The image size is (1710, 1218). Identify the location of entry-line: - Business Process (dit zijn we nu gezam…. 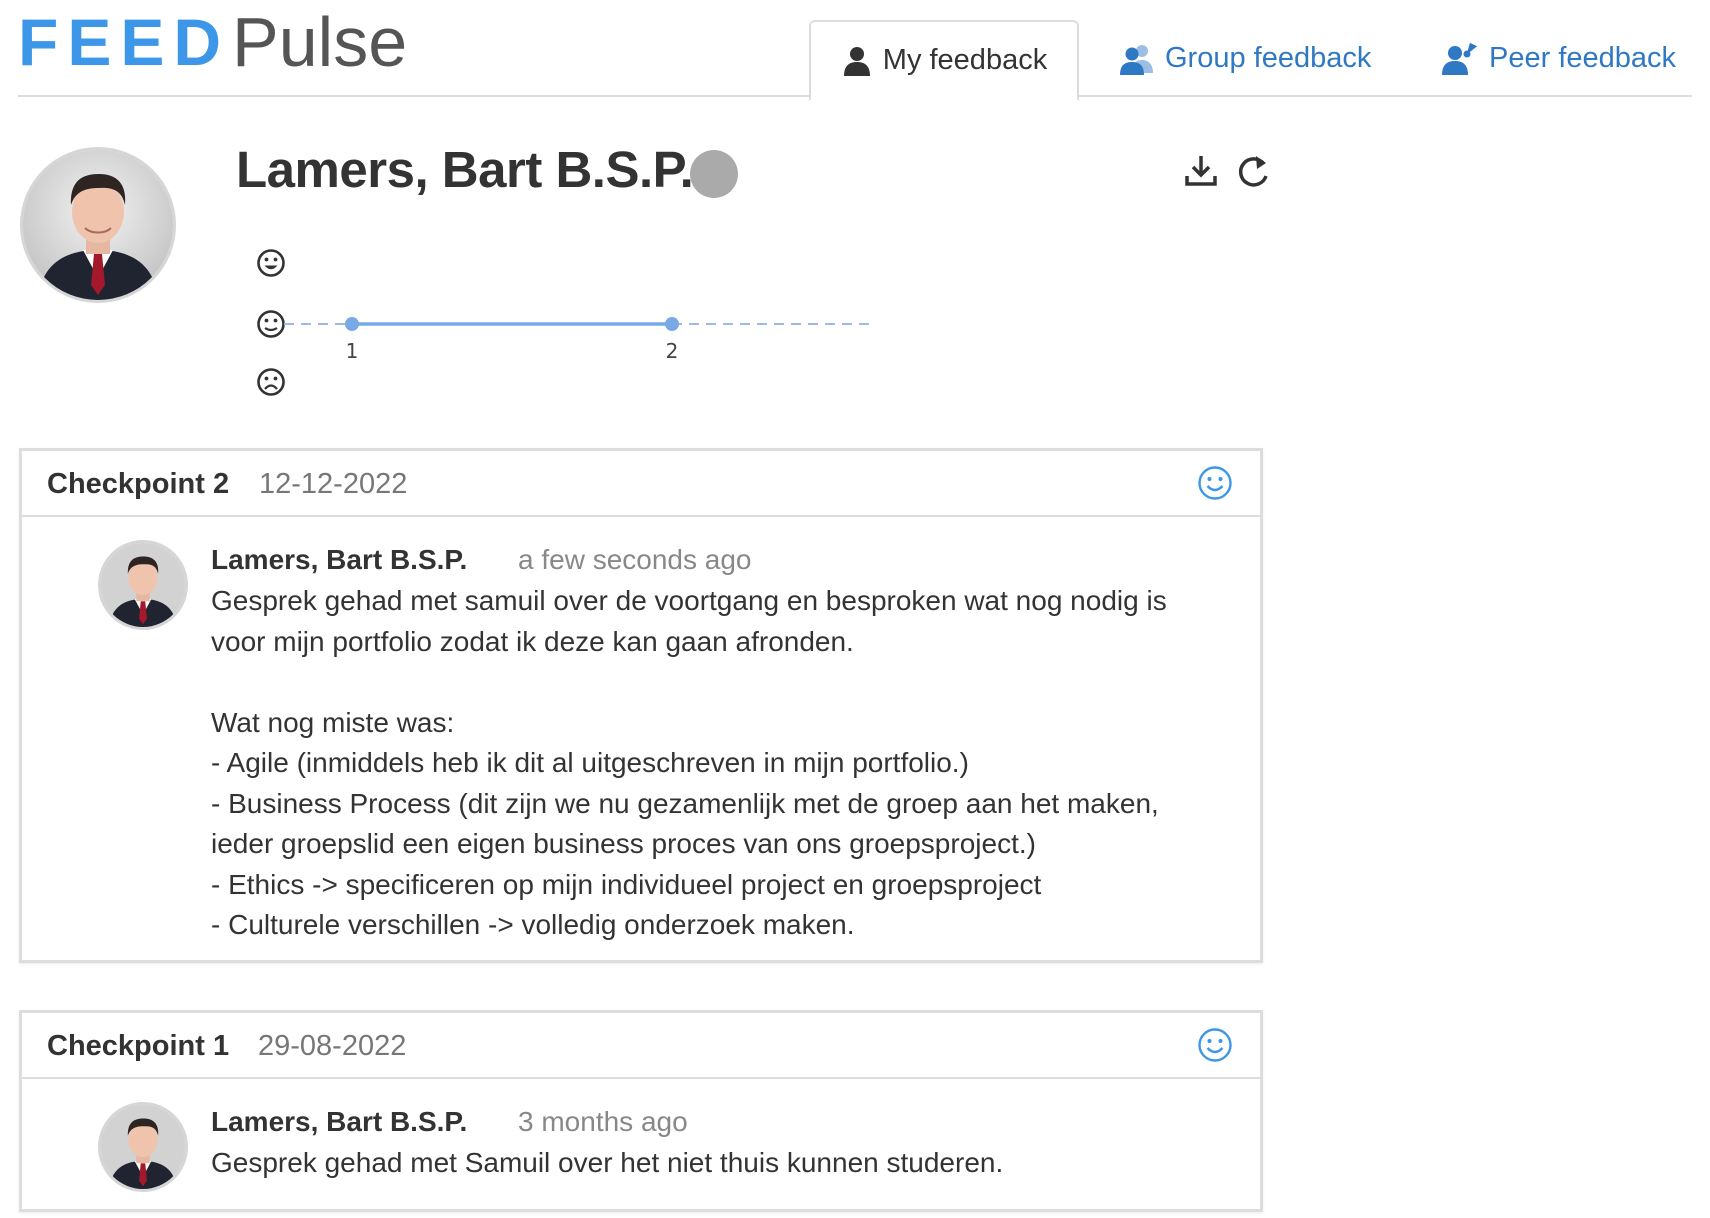
(685, 803).